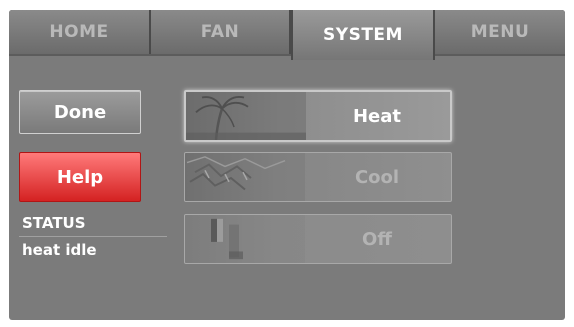 The width and height of the screenshot is (574, 327). I want to click on help-button: Help, so click(80, 177).